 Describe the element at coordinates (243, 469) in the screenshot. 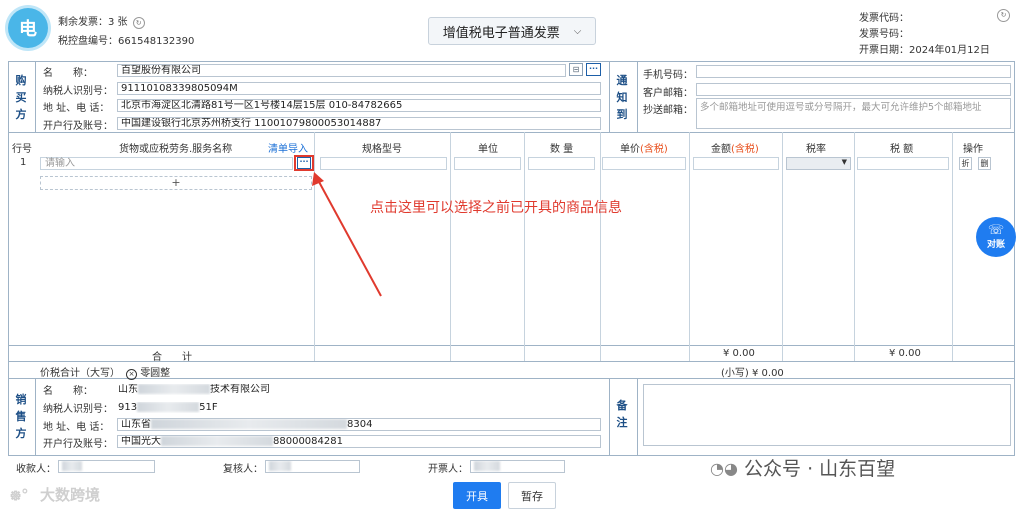

I see `checker-label: 复核人：` at that location.